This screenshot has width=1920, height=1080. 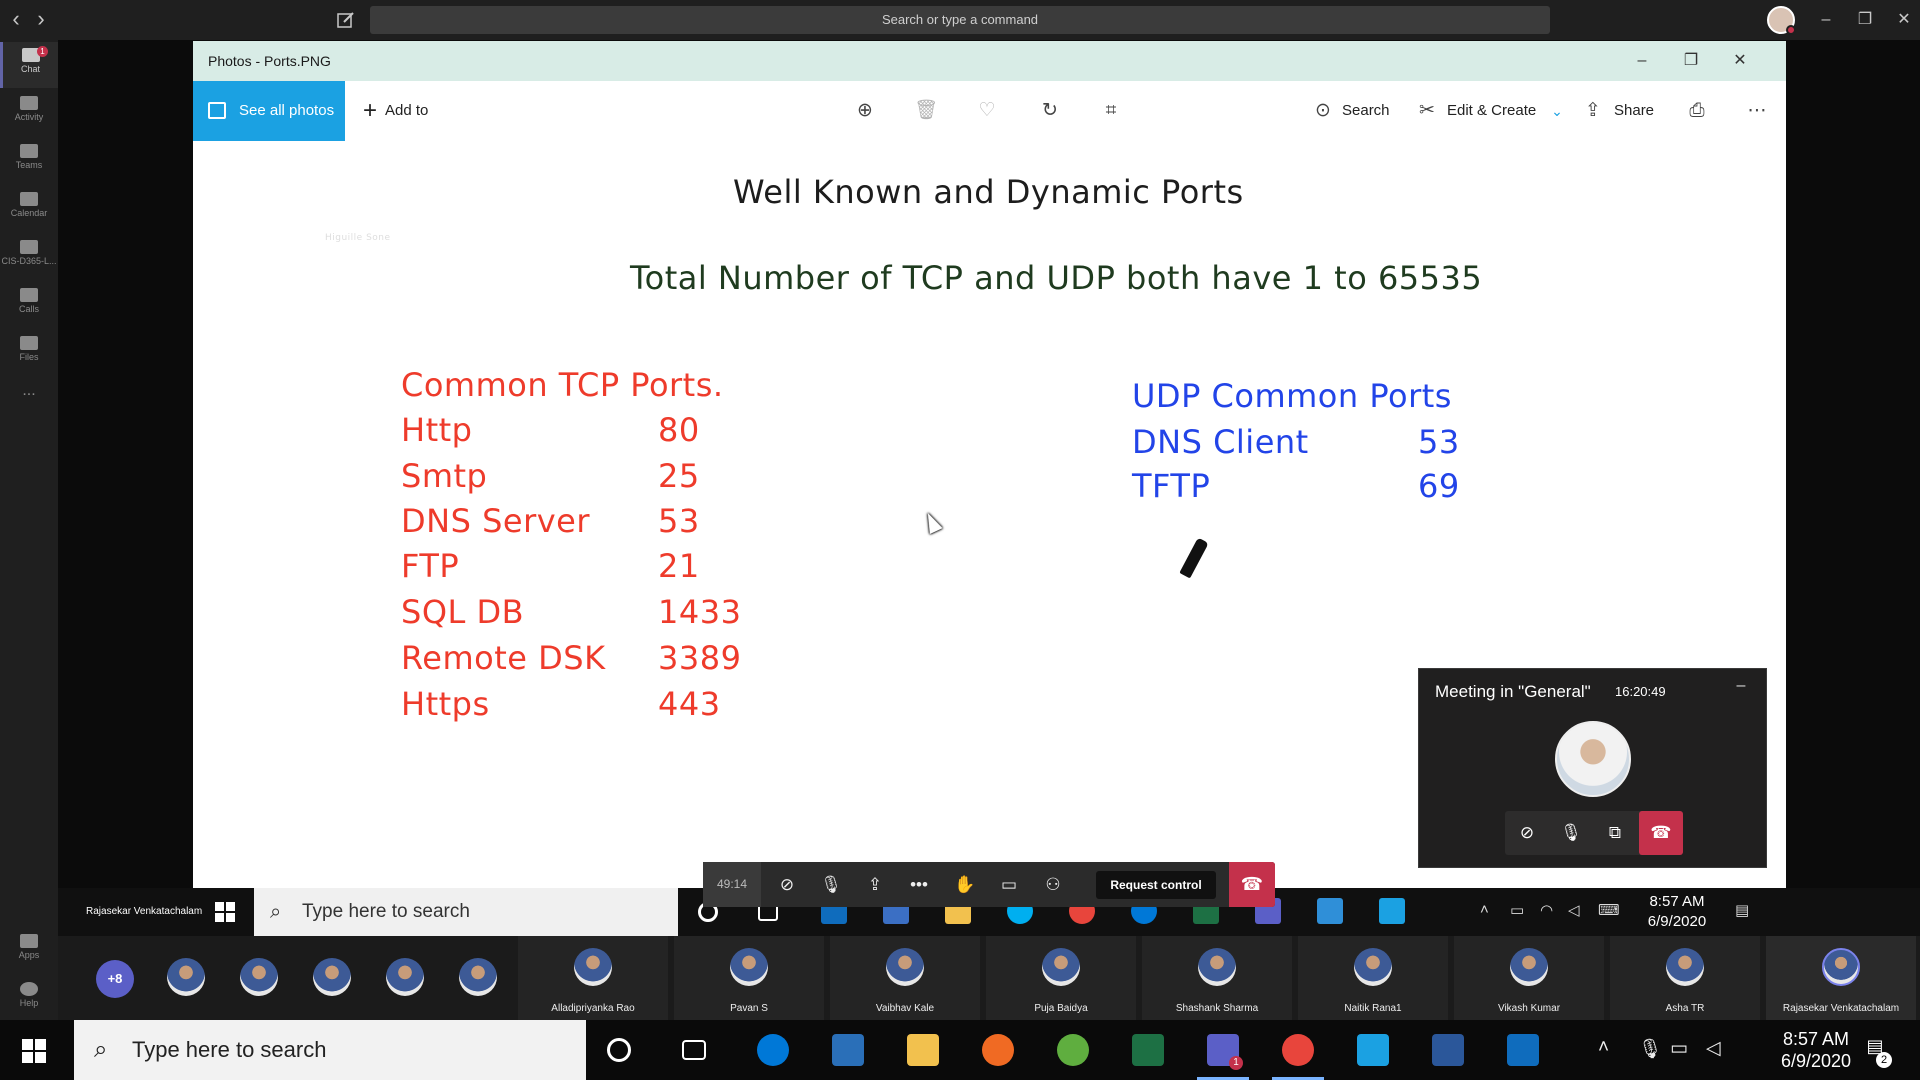 What do you see at coordinates (1557, 111) in the screenshot?
I see `chevron-down-icon: ⌄` at bounding box center [1557, 111].